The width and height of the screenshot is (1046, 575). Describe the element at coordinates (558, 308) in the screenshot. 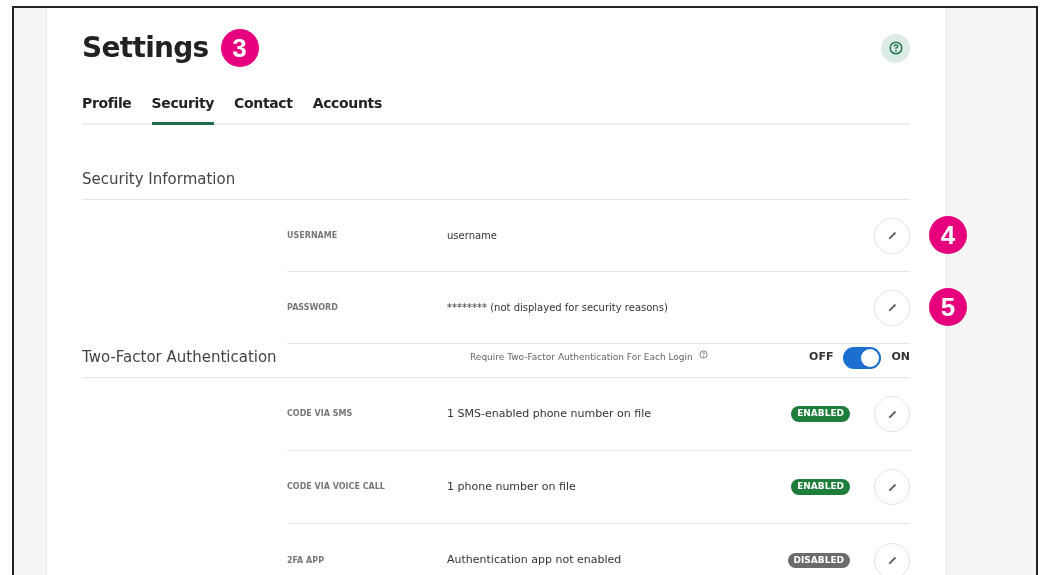

I see `field-value: ******** (not displayed for security reasons)` at that location.